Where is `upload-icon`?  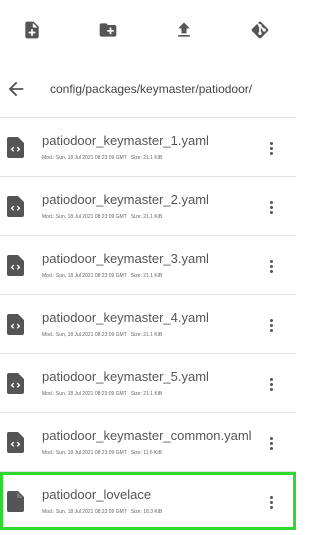
upload-icon is located at coordinates (184, 29).